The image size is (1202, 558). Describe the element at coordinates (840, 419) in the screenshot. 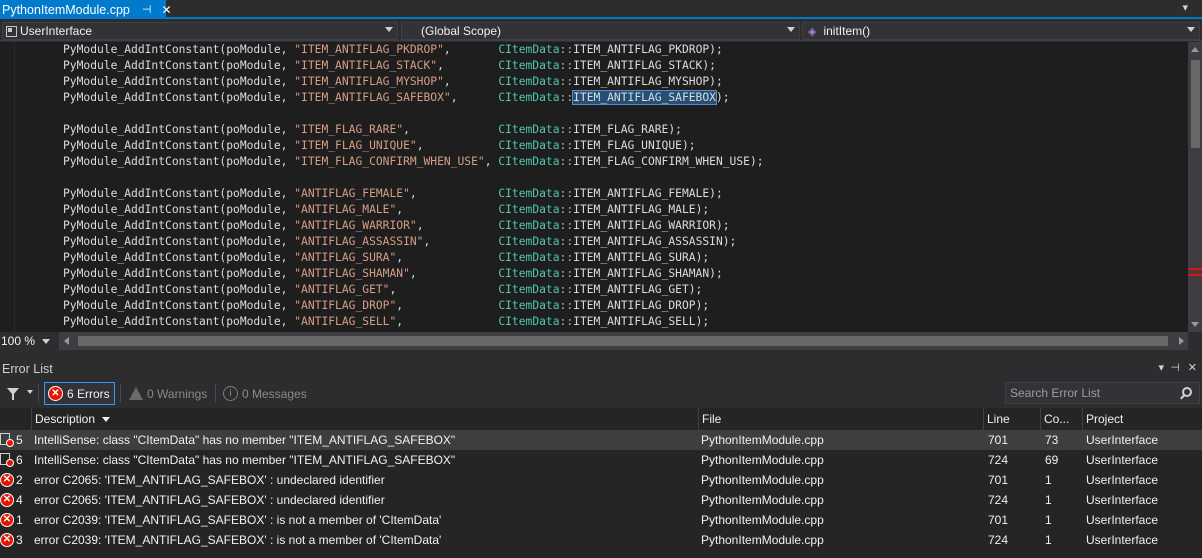

I see `column-header-file: File` at that location.